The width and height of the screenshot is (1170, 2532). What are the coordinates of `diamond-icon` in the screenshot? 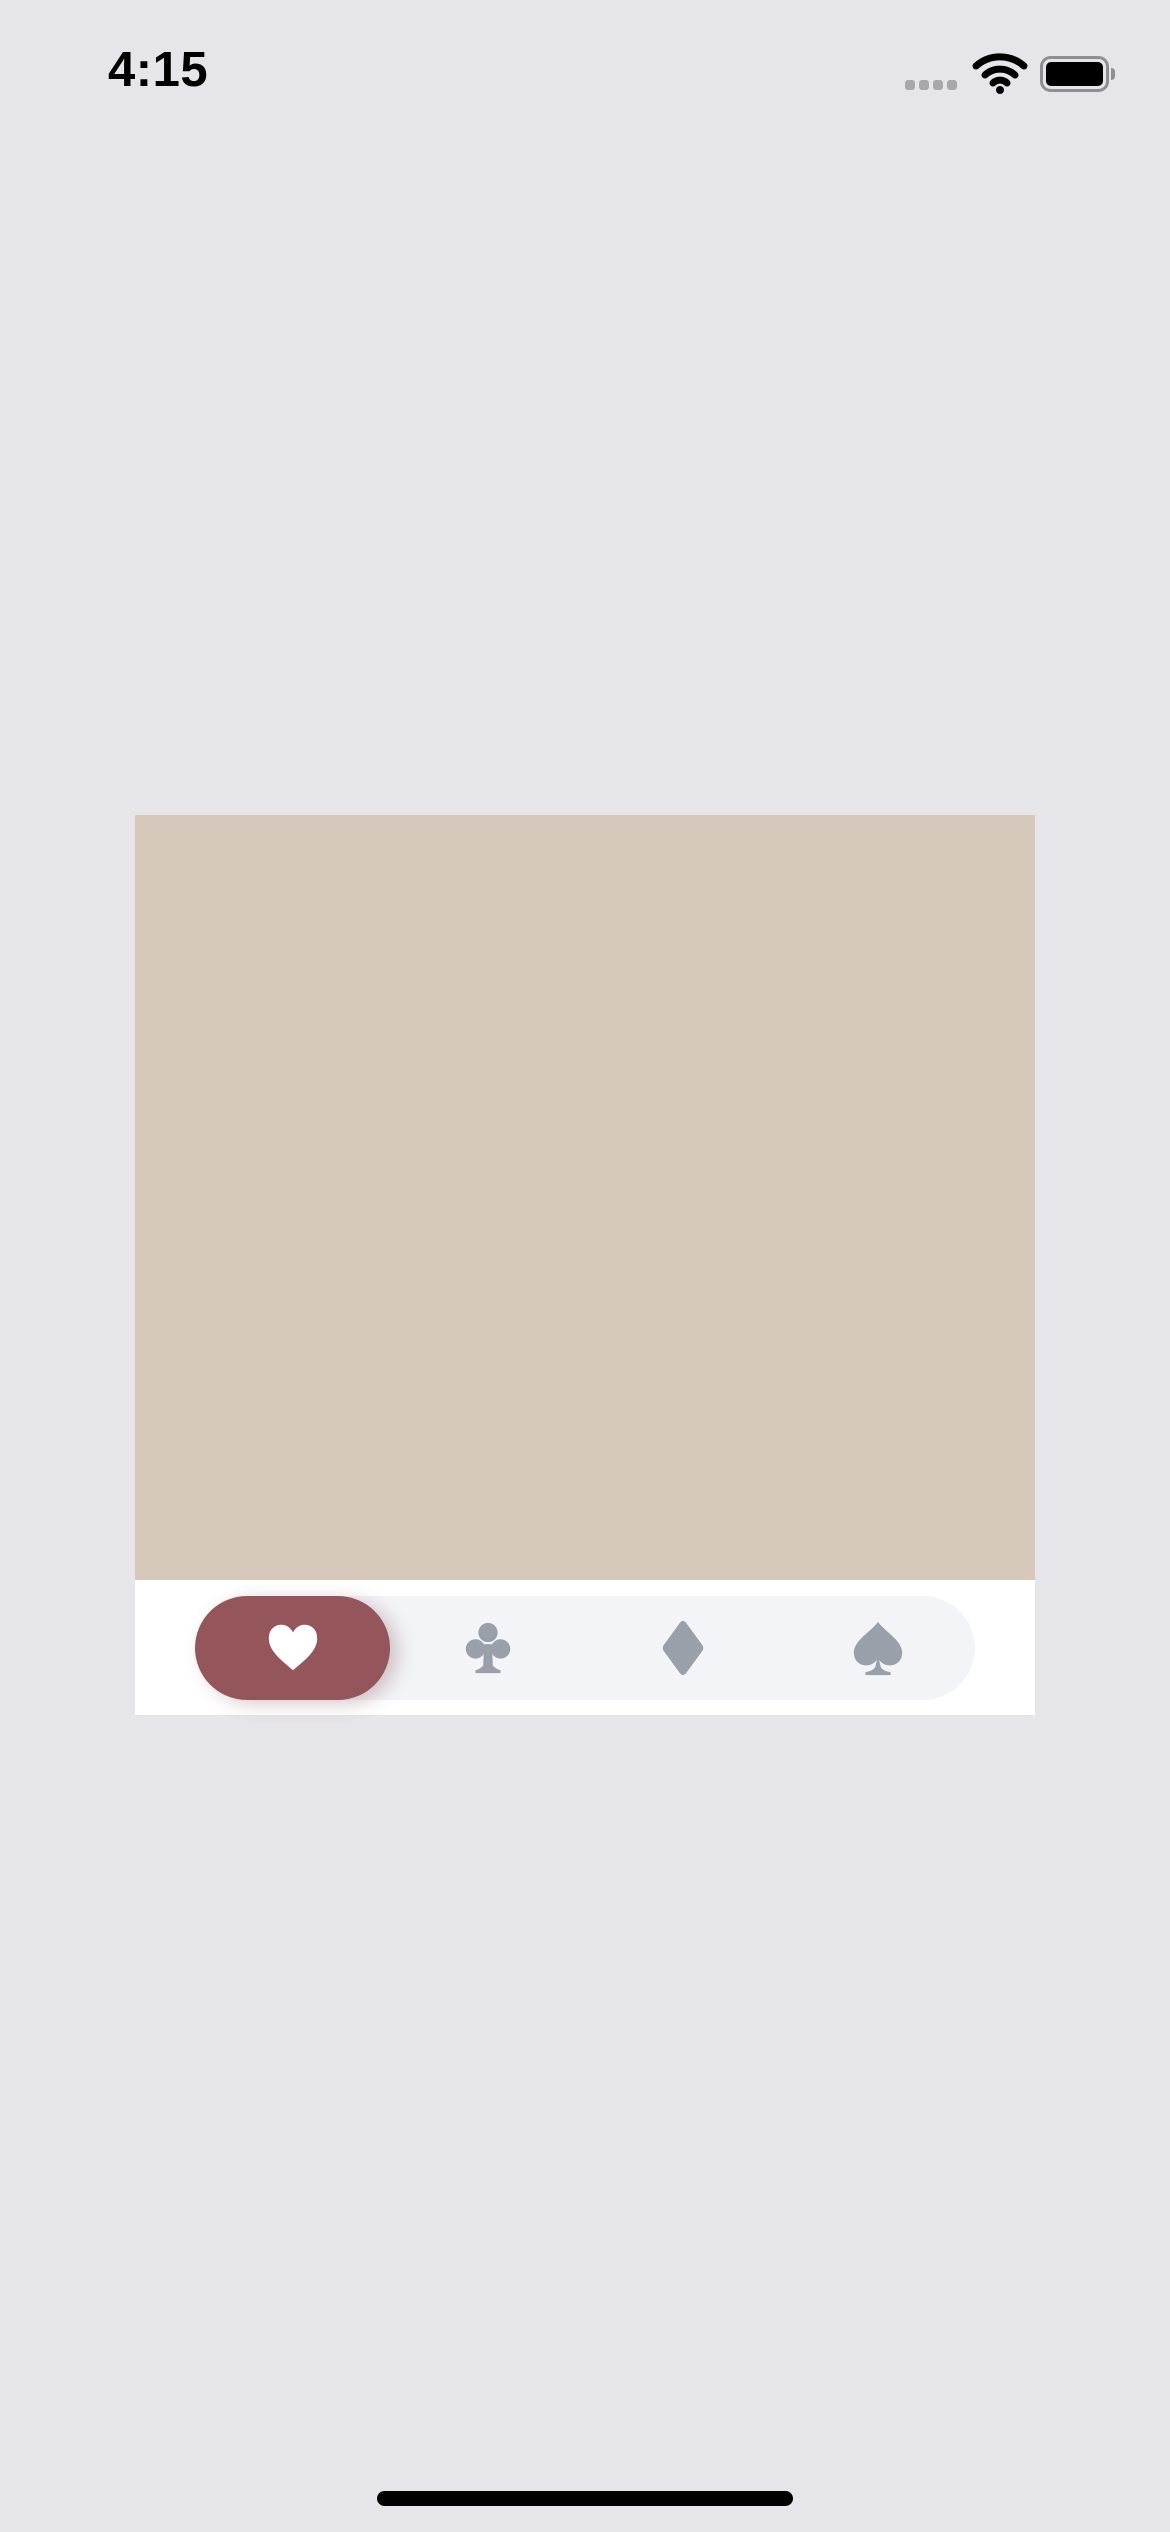 It's located at (682, 1648).